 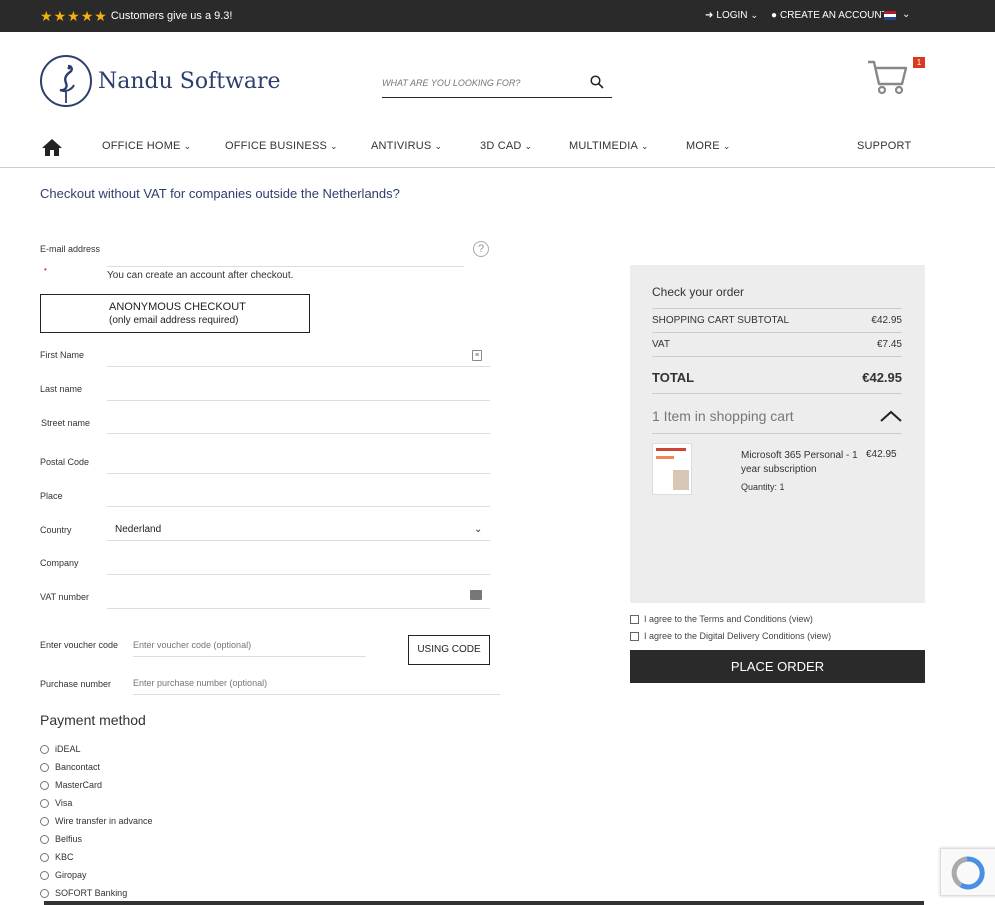 I want to click on last-name-label: Last name, so click(x=61, y=389).